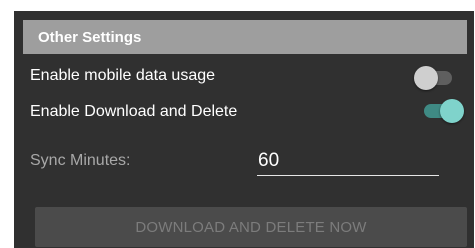  I want to click on section-header: Other Settings, so click(245, 37).